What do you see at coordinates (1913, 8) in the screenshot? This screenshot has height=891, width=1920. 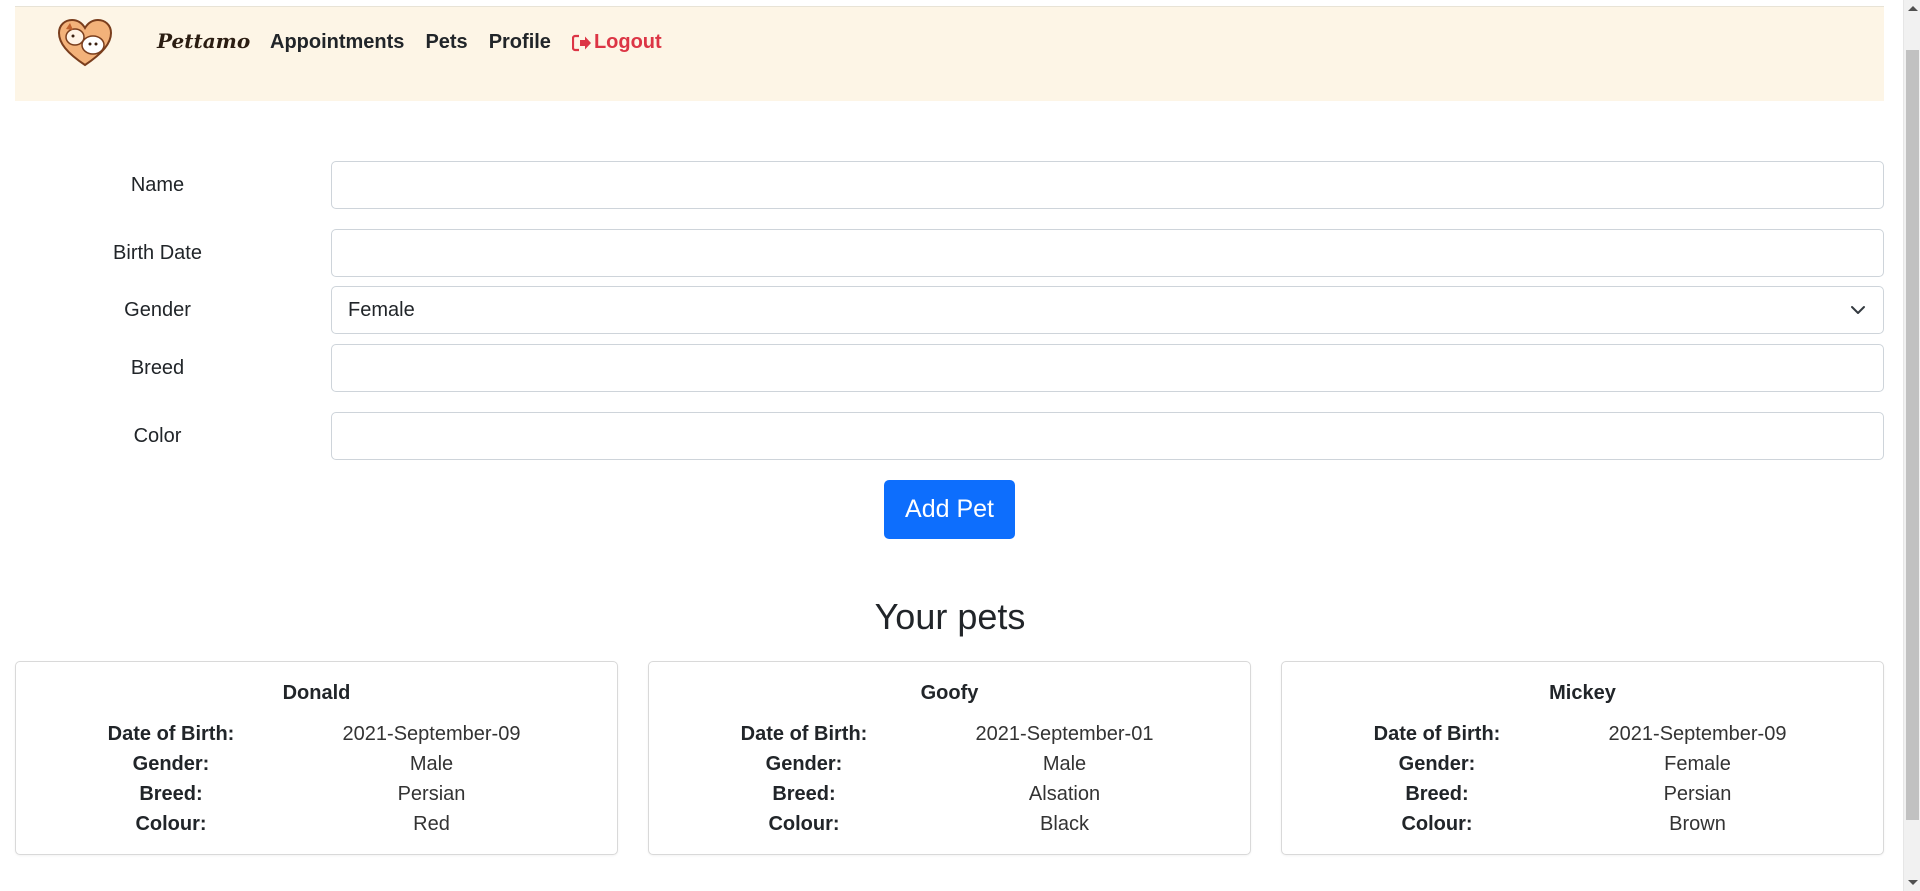 I see `scroll-up-arrow-icon` at bounding box center [1913, 8].